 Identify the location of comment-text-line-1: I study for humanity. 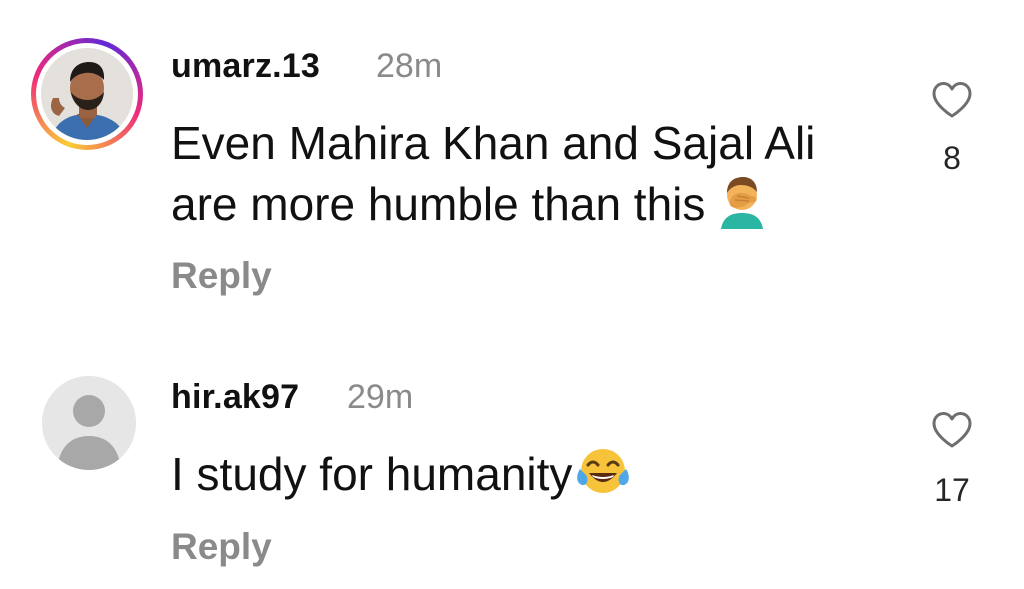
(401, 477).